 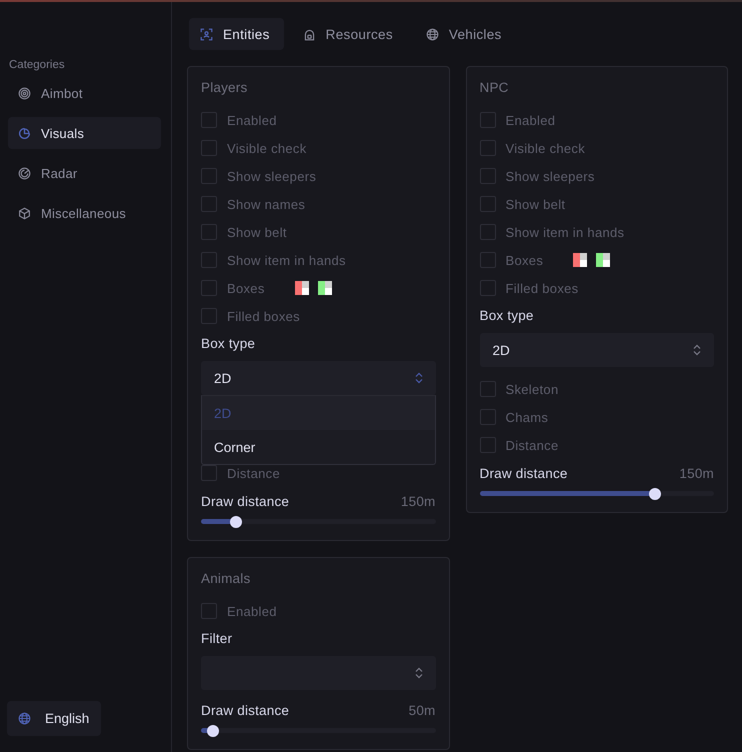 I want to click on checkbox-label: Skeleton, so click(x=532, y=389).